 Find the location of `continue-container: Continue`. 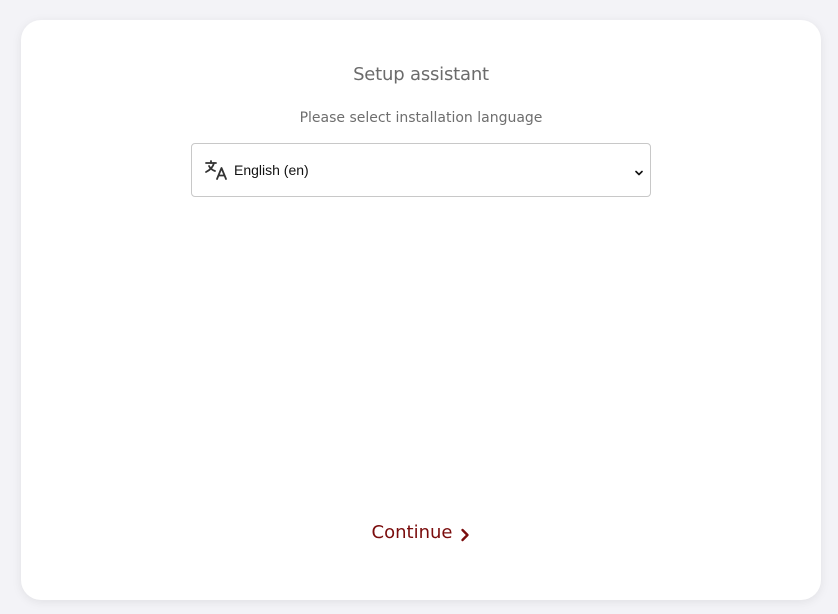

continue-container: Continue is located at coordinates (421, 532).